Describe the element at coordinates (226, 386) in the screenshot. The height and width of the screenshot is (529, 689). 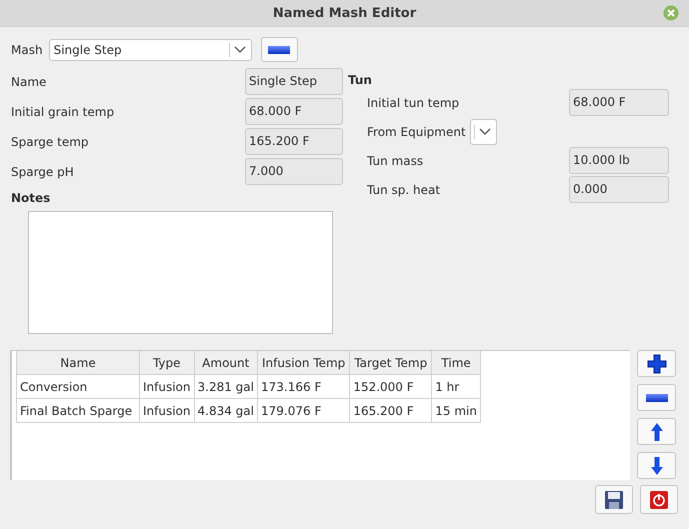
I see `table-cell: 3.281 gal` at that location.